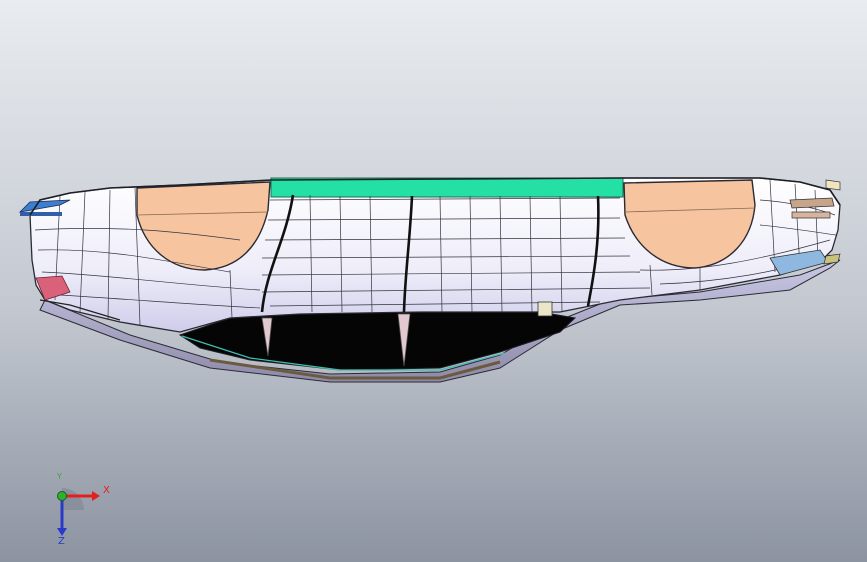 This screenshot has width=867, height=562. What do you see at coordinates (96, 496) in the screenshot?
I see `x-arrow-head` at bounding box center [96, 496].